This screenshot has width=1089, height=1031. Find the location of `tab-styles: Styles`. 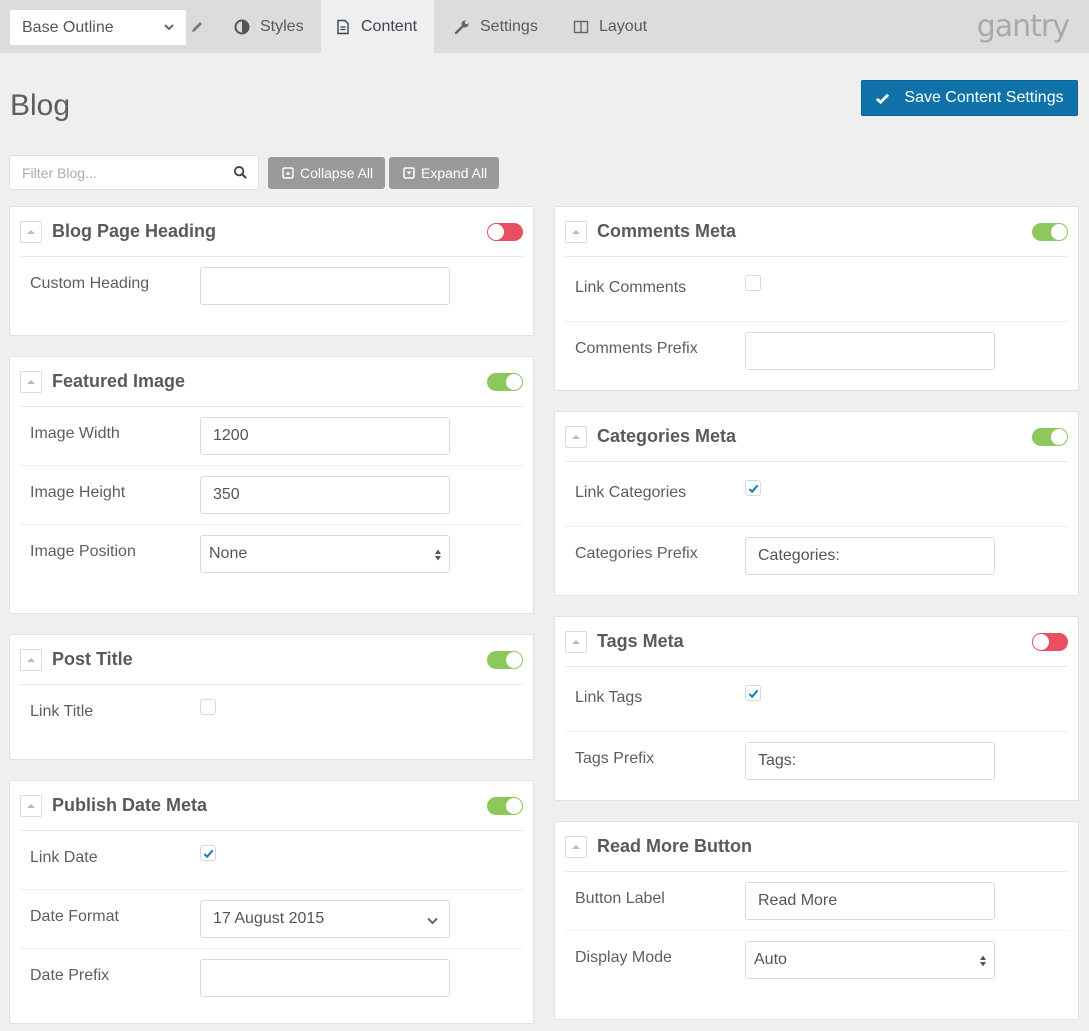

tab-styles: Styles is located at coordinates (269, 26).